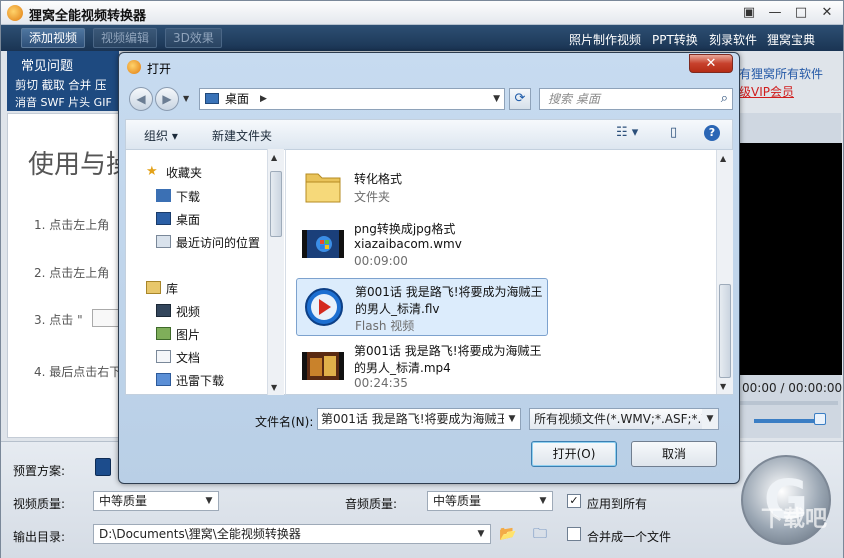 The image size is (844, 558). I want to click on preview-screen, so click(790, 259).